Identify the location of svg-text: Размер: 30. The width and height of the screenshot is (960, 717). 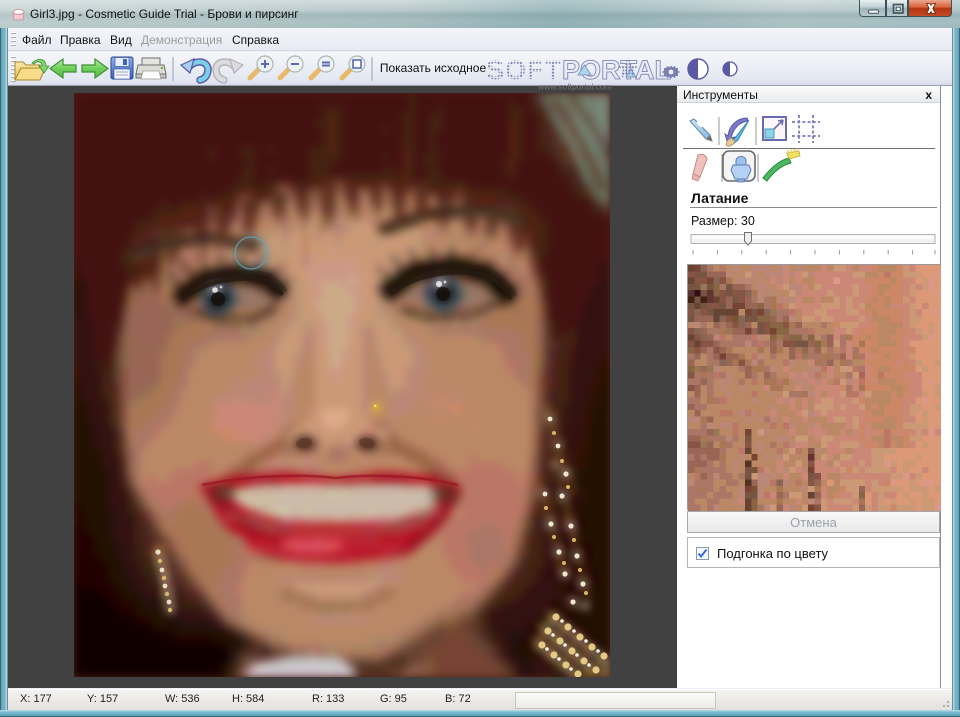
(723, 221).